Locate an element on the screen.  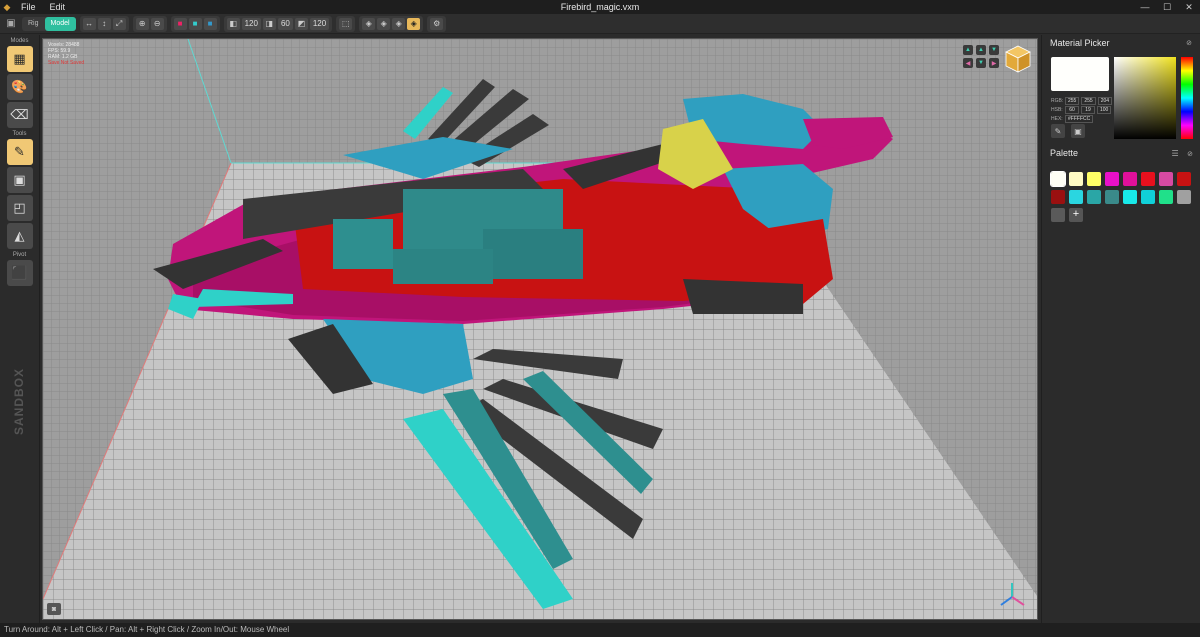
mirror-y-icon: ↕ is located at coordinates (104, 23).